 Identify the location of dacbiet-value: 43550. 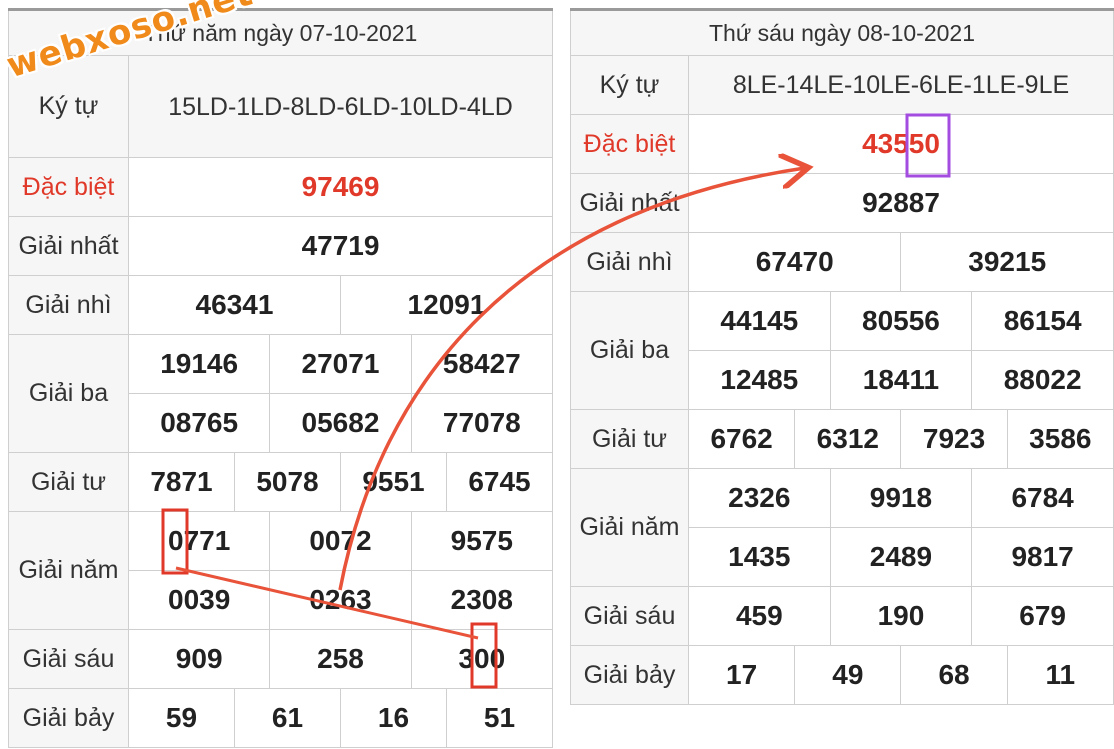
(901, 144).